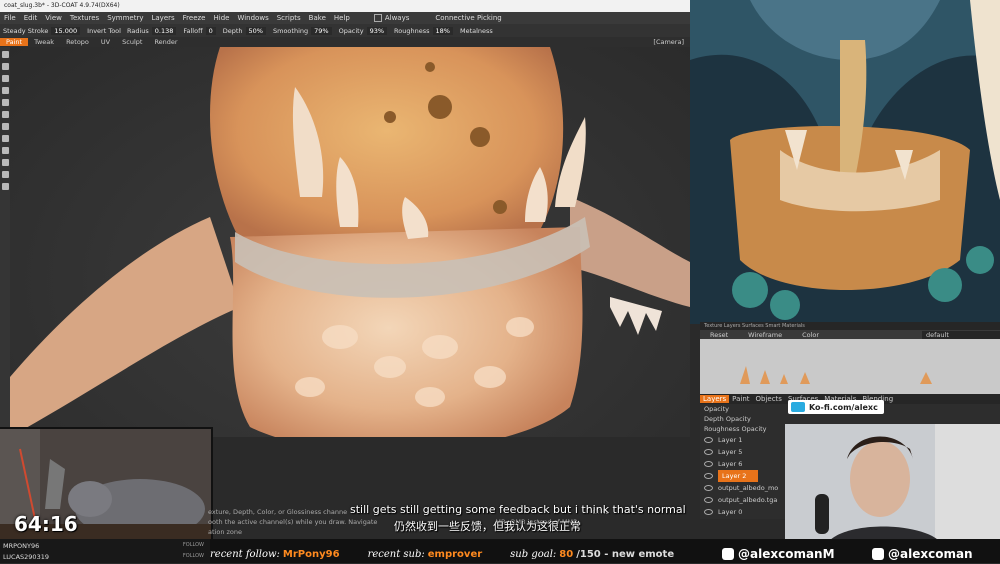  What do you see at coordinates (850, 366) in the screenshot?
I see `uv-texture-preview` at bounding box center [850, 366].